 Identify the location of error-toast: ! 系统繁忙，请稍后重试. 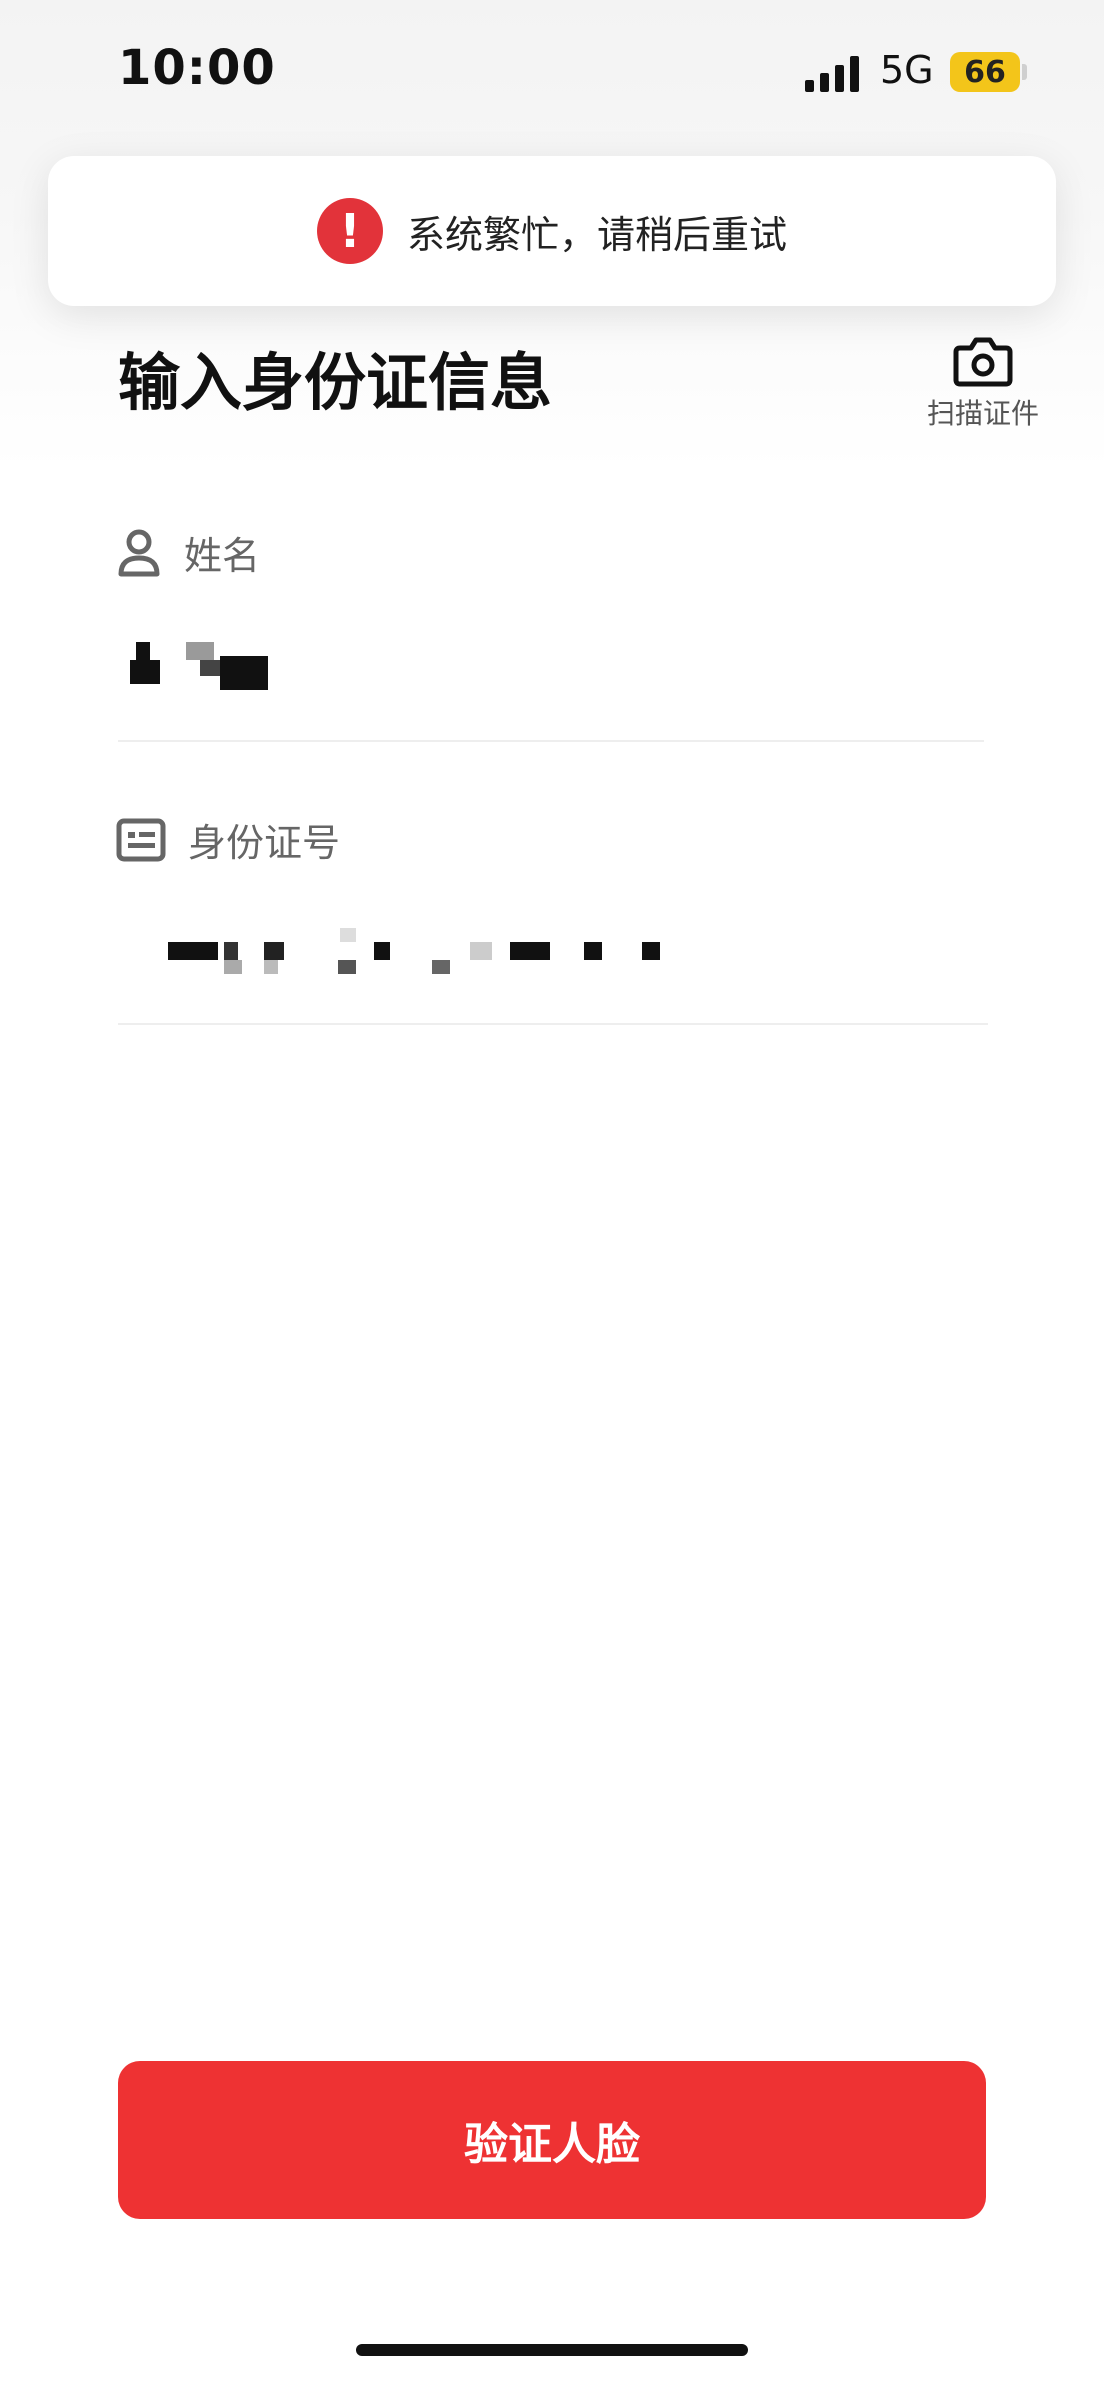
(552, 231).